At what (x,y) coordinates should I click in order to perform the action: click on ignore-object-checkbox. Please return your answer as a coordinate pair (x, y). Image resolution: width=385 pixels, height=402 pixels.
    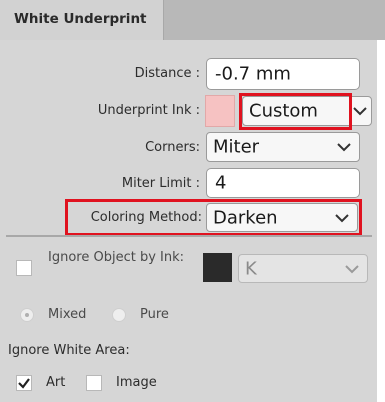
    Looking at the image, I should click on (24, 268).